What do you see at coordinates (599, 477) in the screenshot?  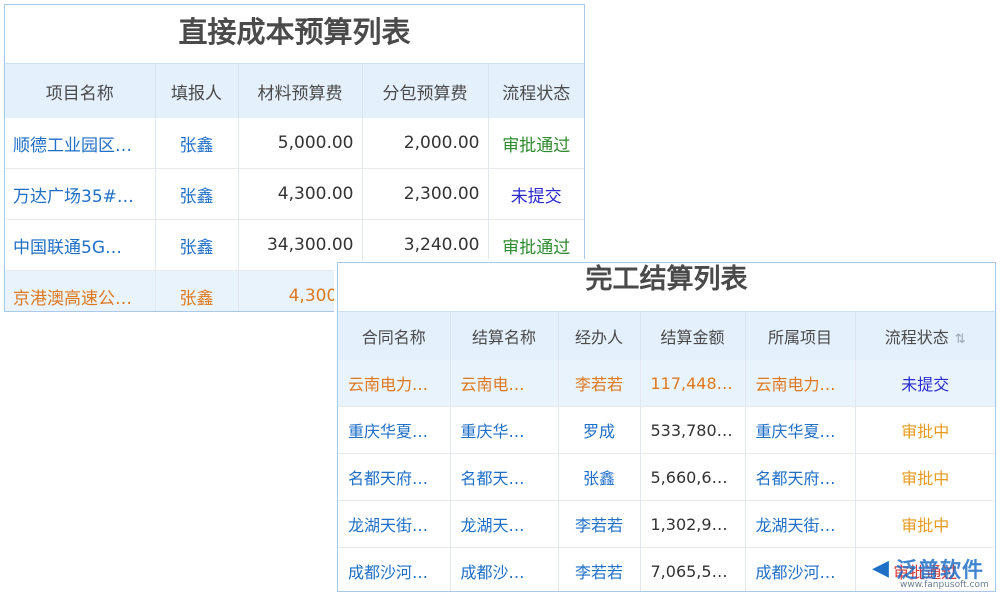 I see `handler-link: 张鑫` at bounding box center [599, 477].